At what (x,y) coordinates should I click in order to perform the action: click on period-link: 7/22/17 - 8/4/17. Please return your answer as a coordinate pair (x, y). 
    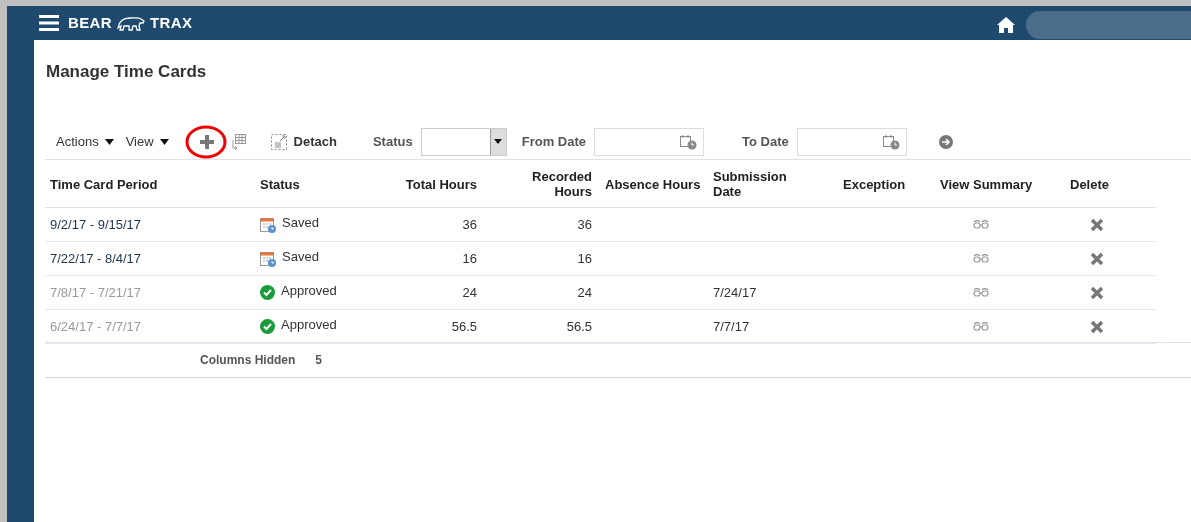
    Looking at the image, I should click on (96, 258).